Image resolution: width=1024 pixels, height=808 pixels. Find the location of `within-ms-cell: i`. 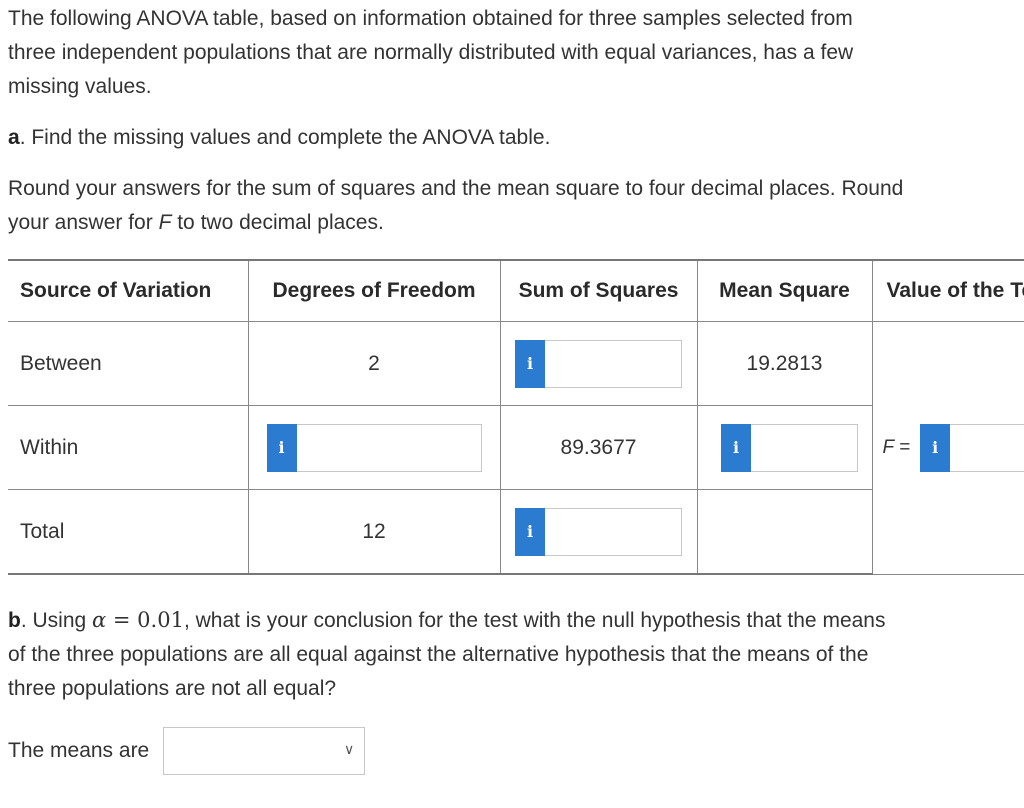

within-ms-cell: i is located at coordinates (784, 447).